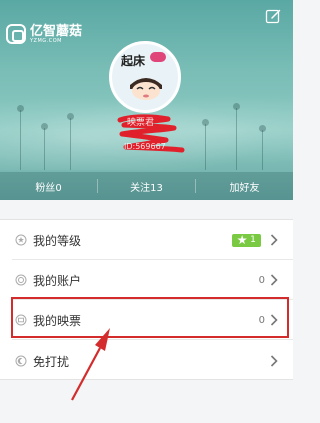 This screenshot has height=423, width=320. What do you see at coordinates (145, 146) in the screenshot?
I see `user-id: ID:569667` at bounding box center [145, 146].